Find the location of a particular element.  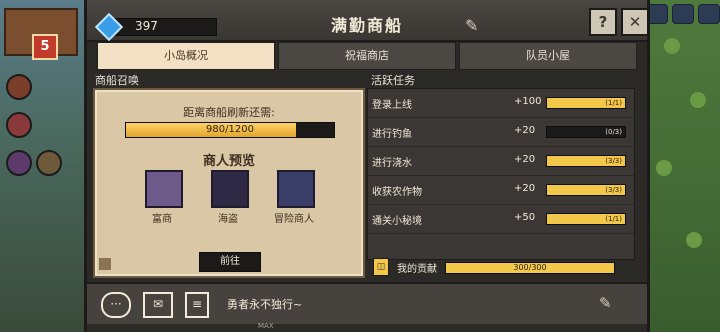

top-right-buttons is located at coordinates (683, 14).